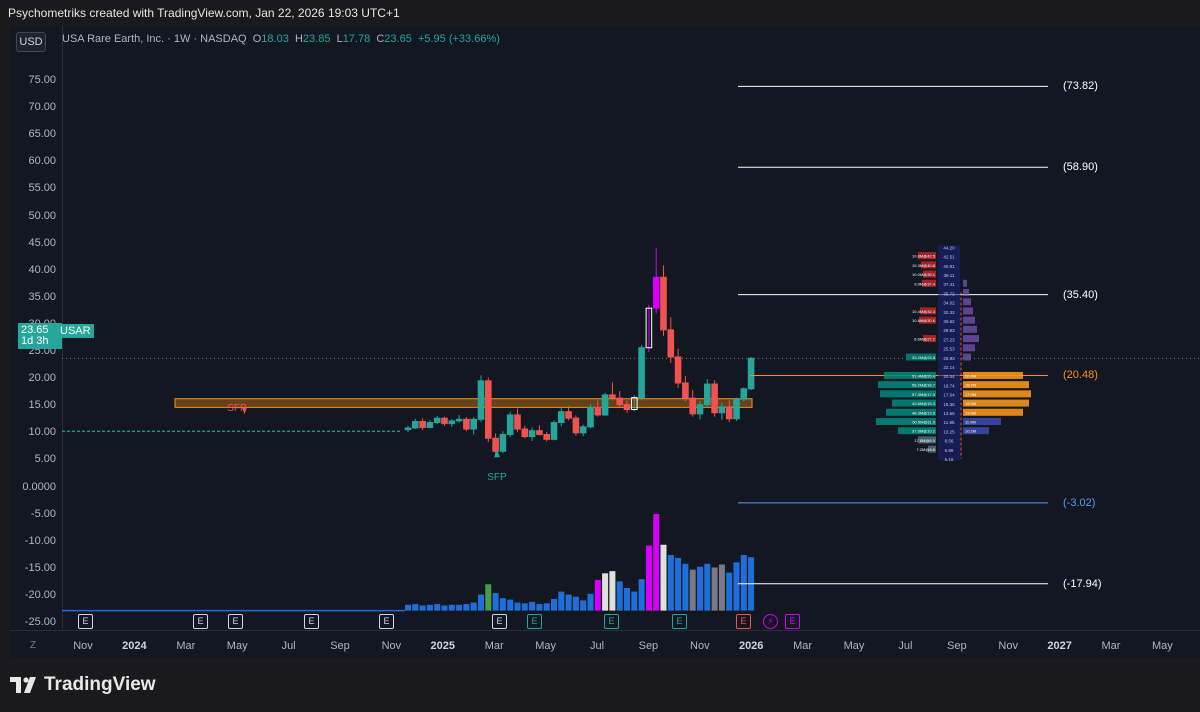 The image size is (1200, 712). Describe the element at coordinates (600, 685) in the screenshot. I see `footer` at that location.